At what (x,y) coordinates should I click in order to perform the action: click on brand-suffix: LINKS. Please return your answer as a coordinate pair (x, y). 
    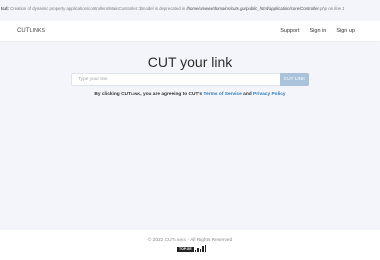
    Looking at the image, I should click on (37, 31).